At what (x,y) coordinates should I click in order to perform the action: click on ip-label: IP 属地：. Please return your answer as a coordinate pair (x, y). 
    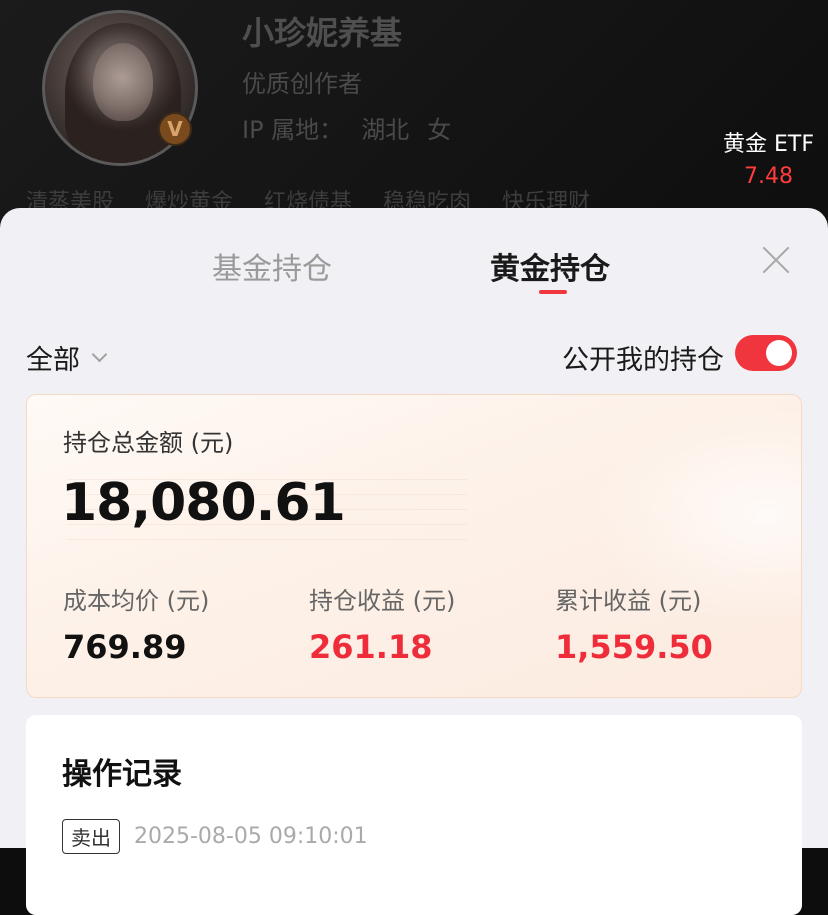
    Looking at the image, I should click on (293, 130).